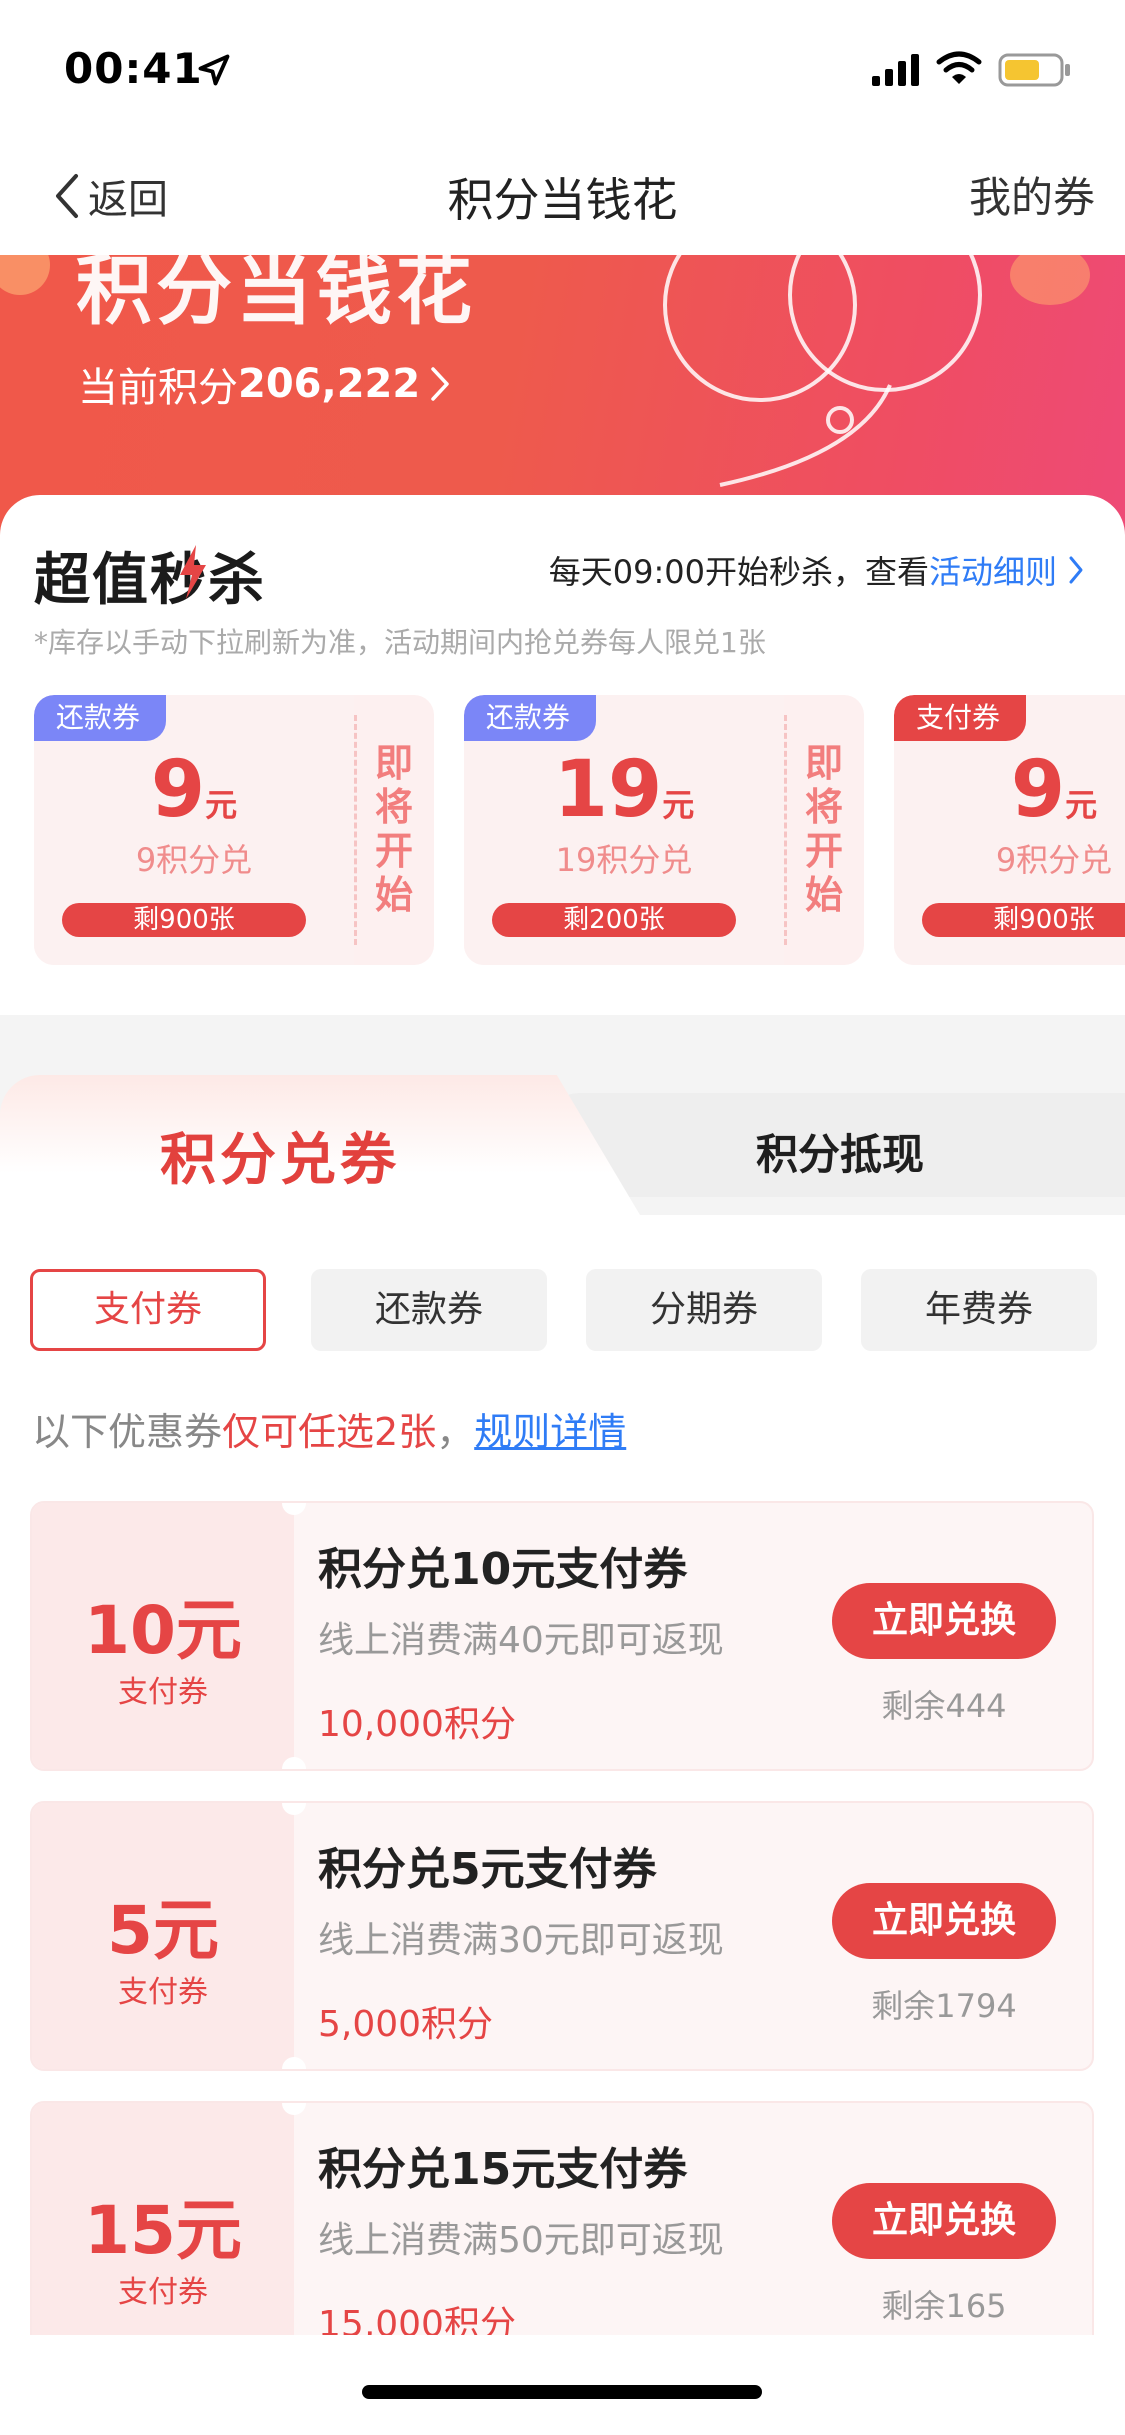  I want to click on status-bar: 00:41, so click(562, 70).